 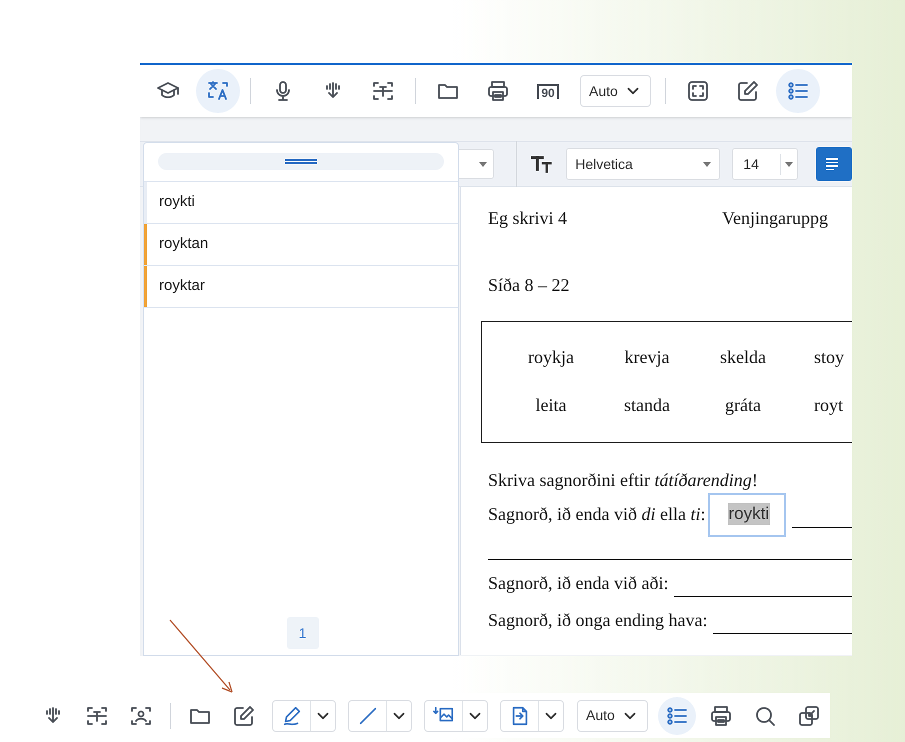 What do you see at coordinates (529, 285) in the screenshot?
I see `page-range: Síða 8 – 22` at bounding box center [529, 285].